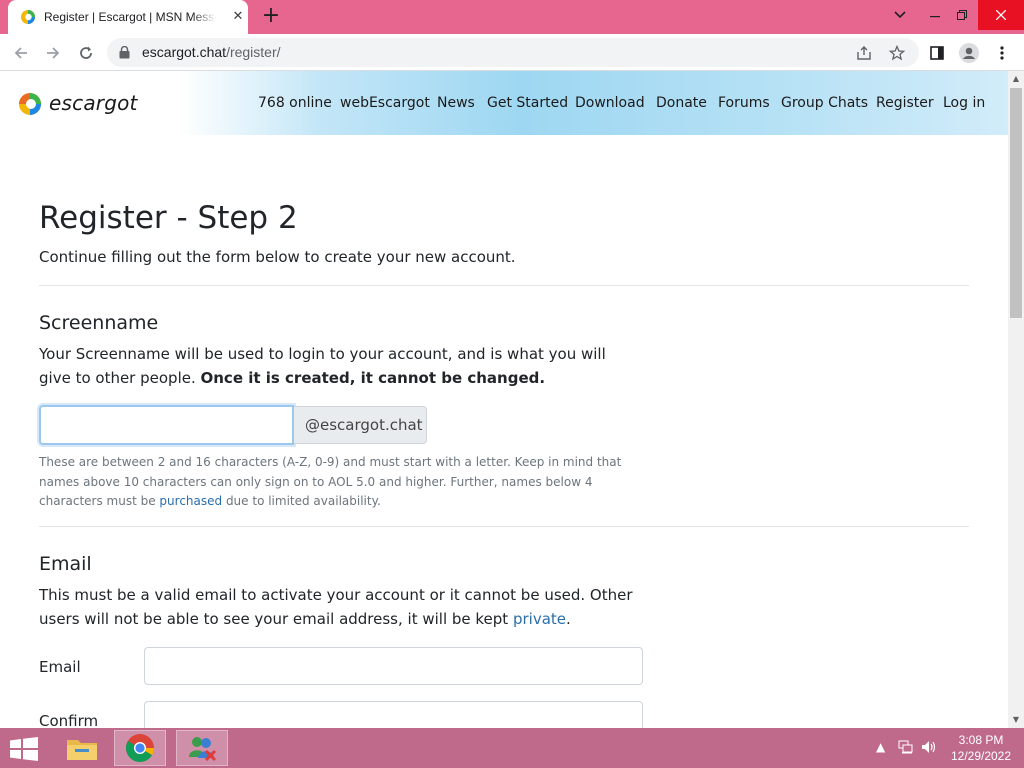 The image size is (1024, 768). What do you see at coordinates (512, 748) in the screenshot?
I see `windows-taskbar: ▲ 3:08 PM 12/29/2022` at bounding box center [512, 748].